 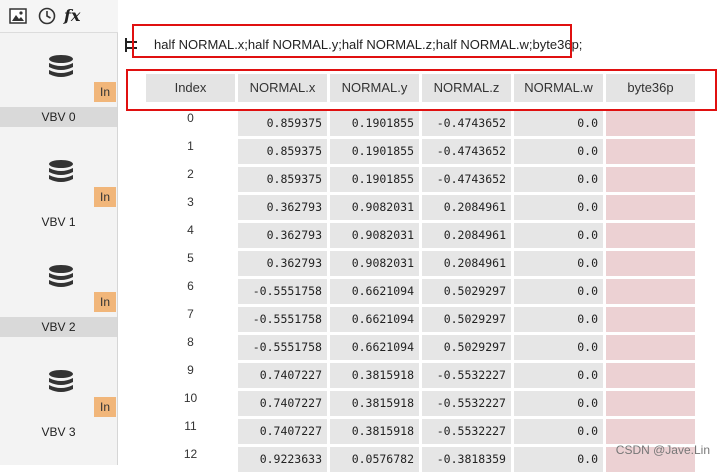 I want to click on cell-index: 3, so click(x=190, y=202).